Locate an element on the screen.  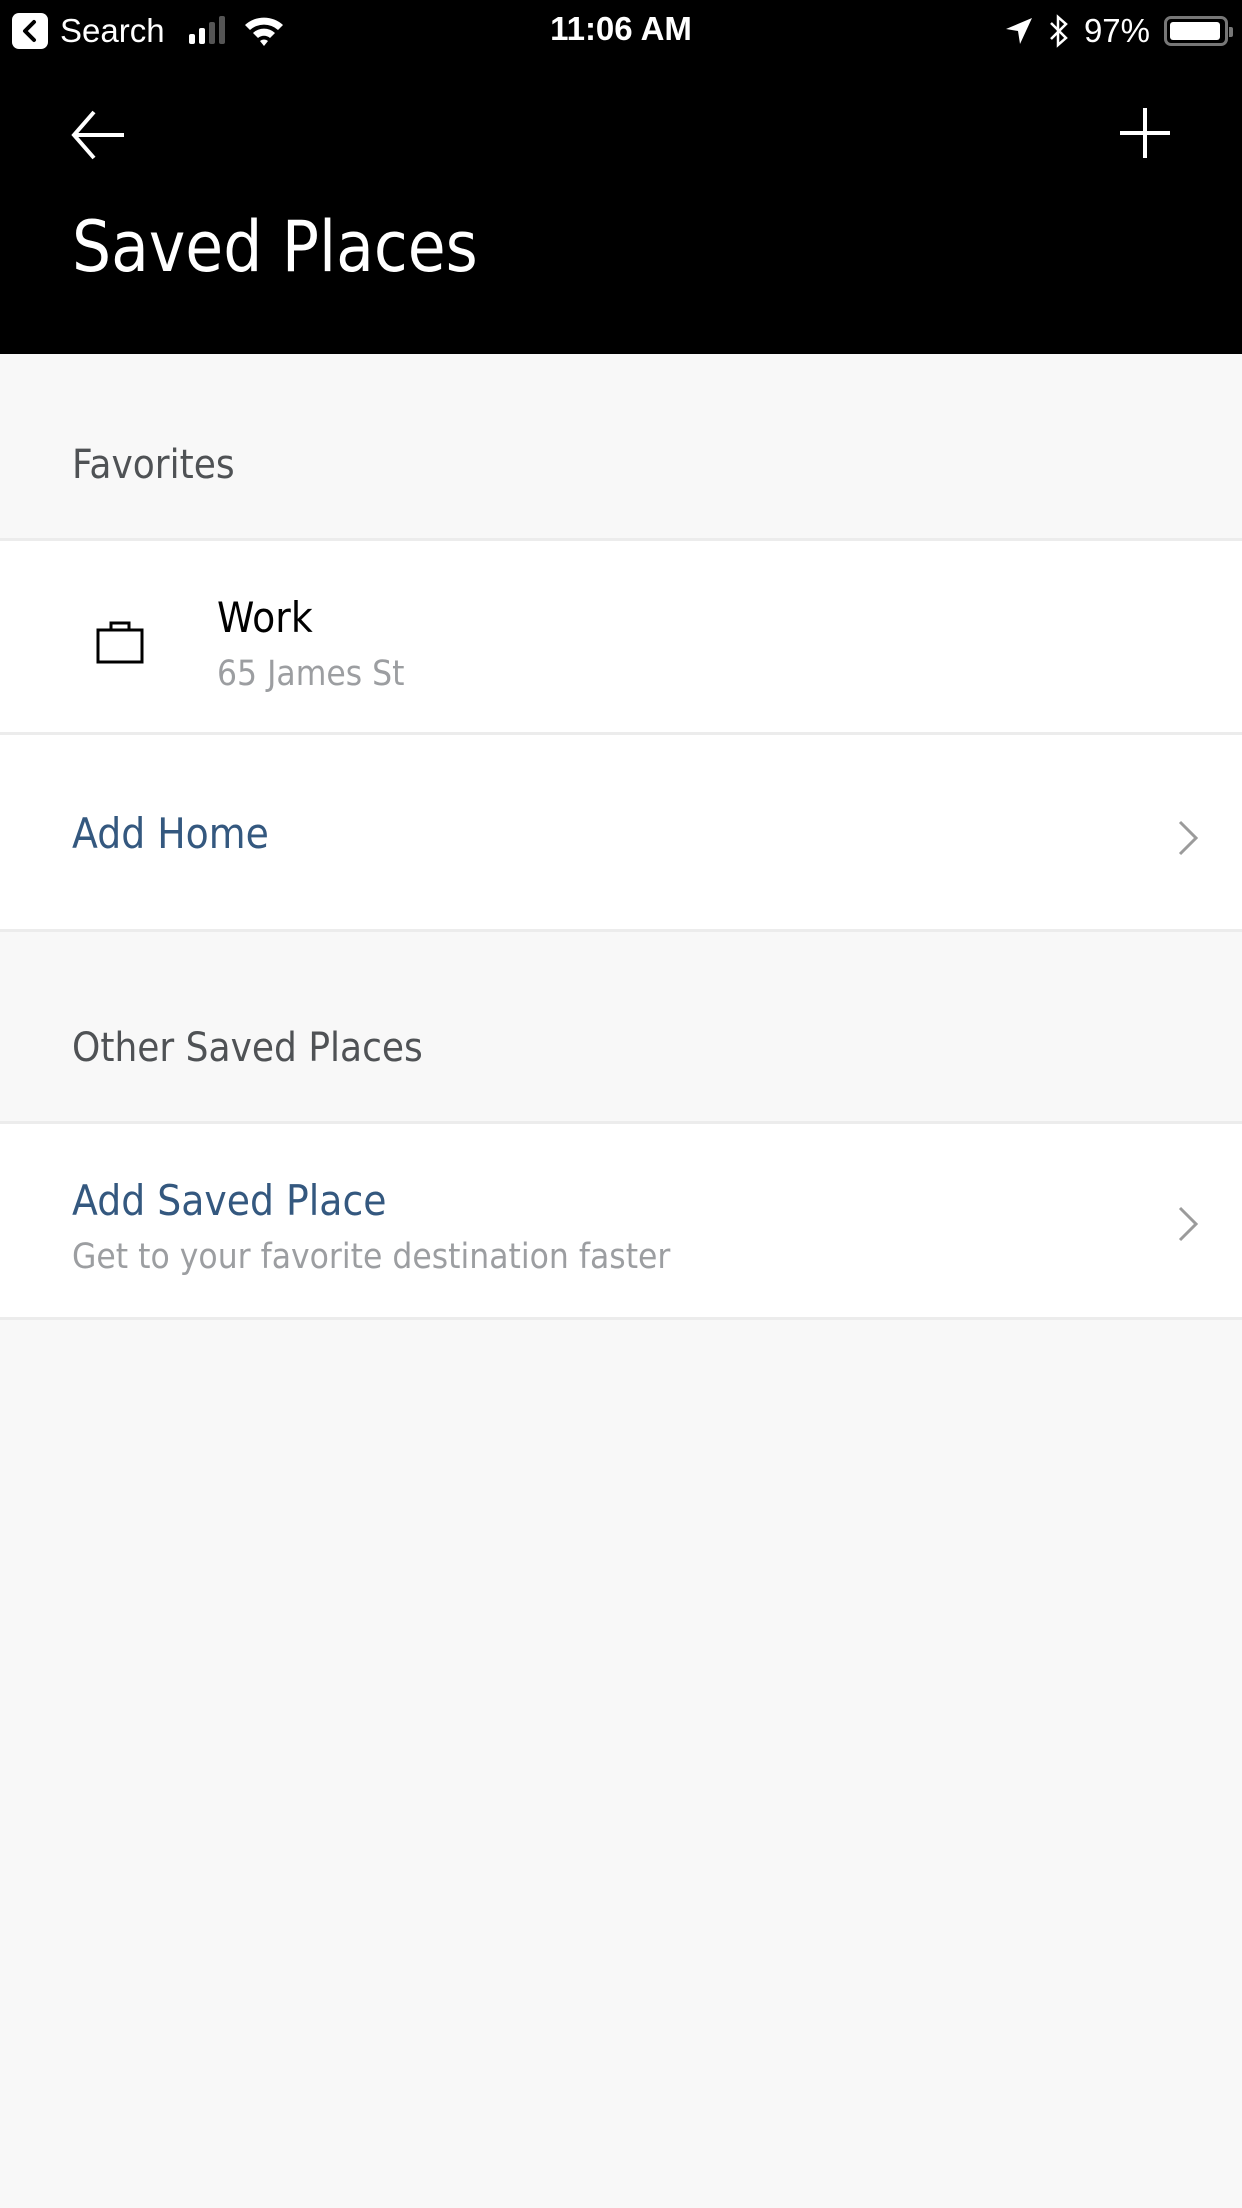
plus-icon is located at coordinates (1145, 133).